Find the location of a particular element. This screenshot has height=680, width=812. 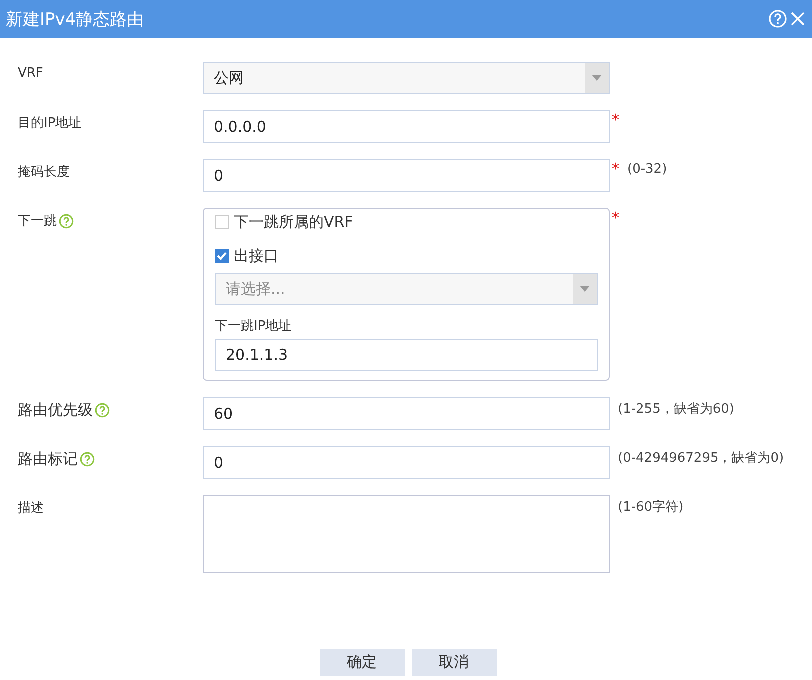

dropdown-value: 公网 is located at coordinates (229, 78).